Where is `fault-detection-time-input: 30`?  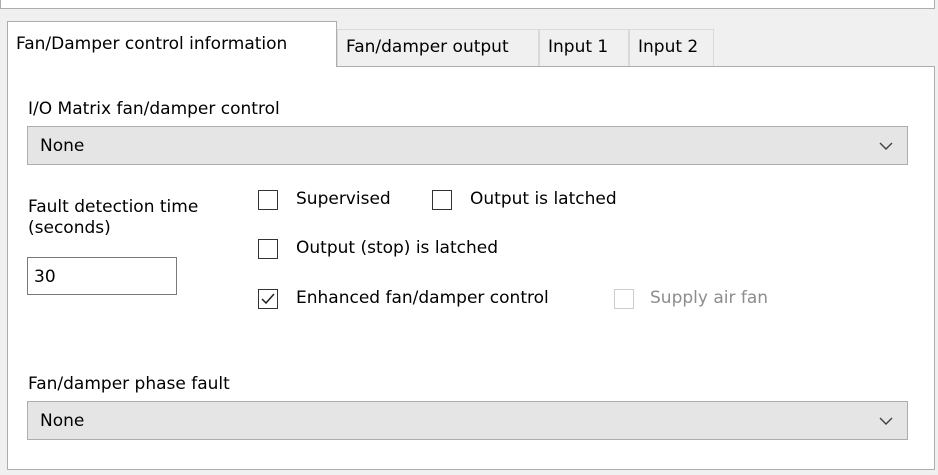
fault-detection-time-input: 30 is located at coordinates (102, 276).